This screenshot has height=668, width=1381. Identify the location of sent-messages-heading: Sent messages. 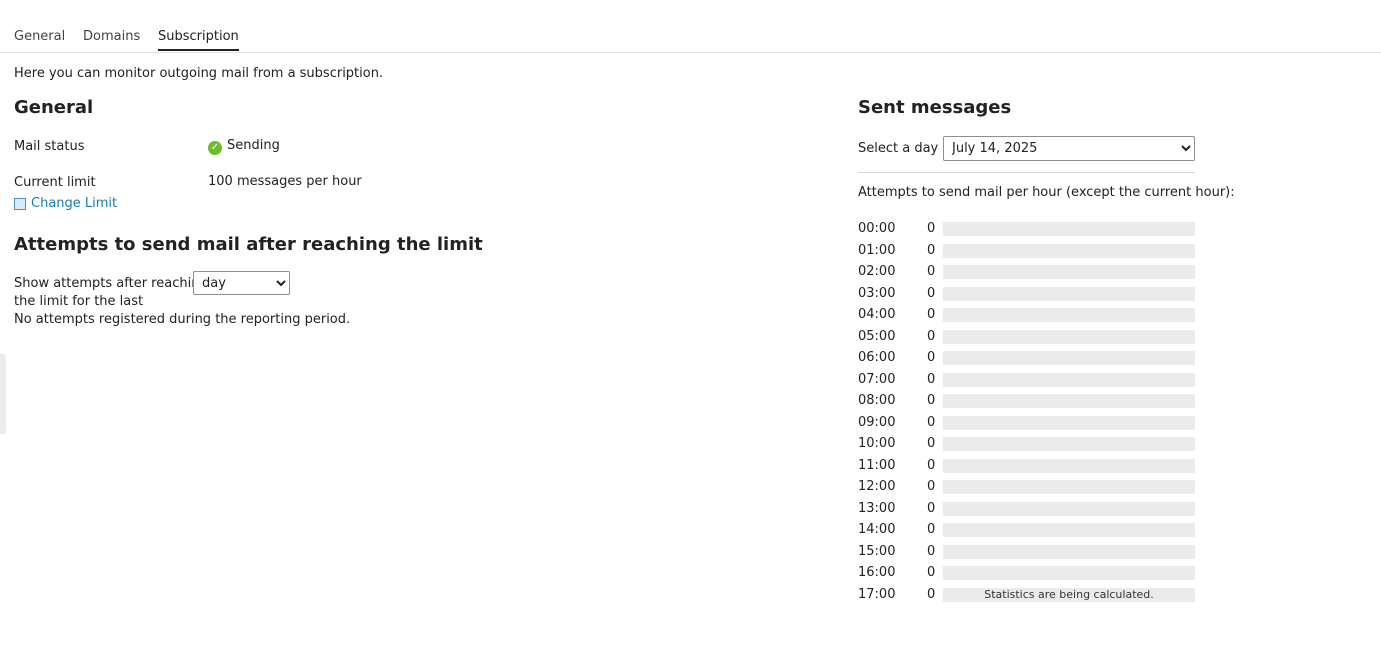
(935, 107).